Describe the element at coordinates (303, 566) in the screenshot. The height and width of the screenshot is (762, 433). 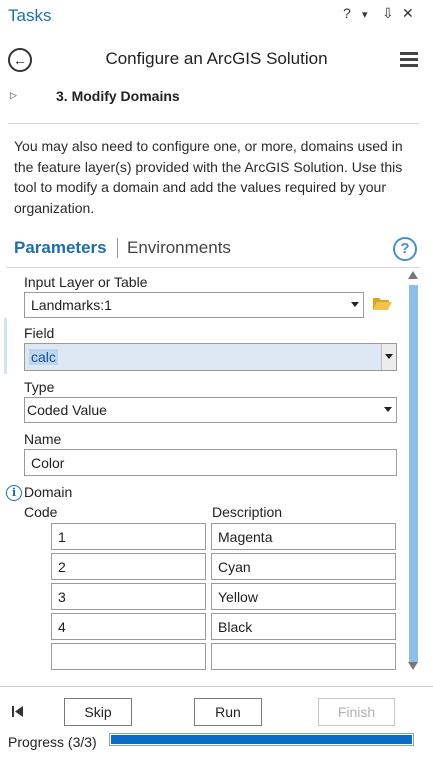
I see `description-cell: Cyan` at that location.